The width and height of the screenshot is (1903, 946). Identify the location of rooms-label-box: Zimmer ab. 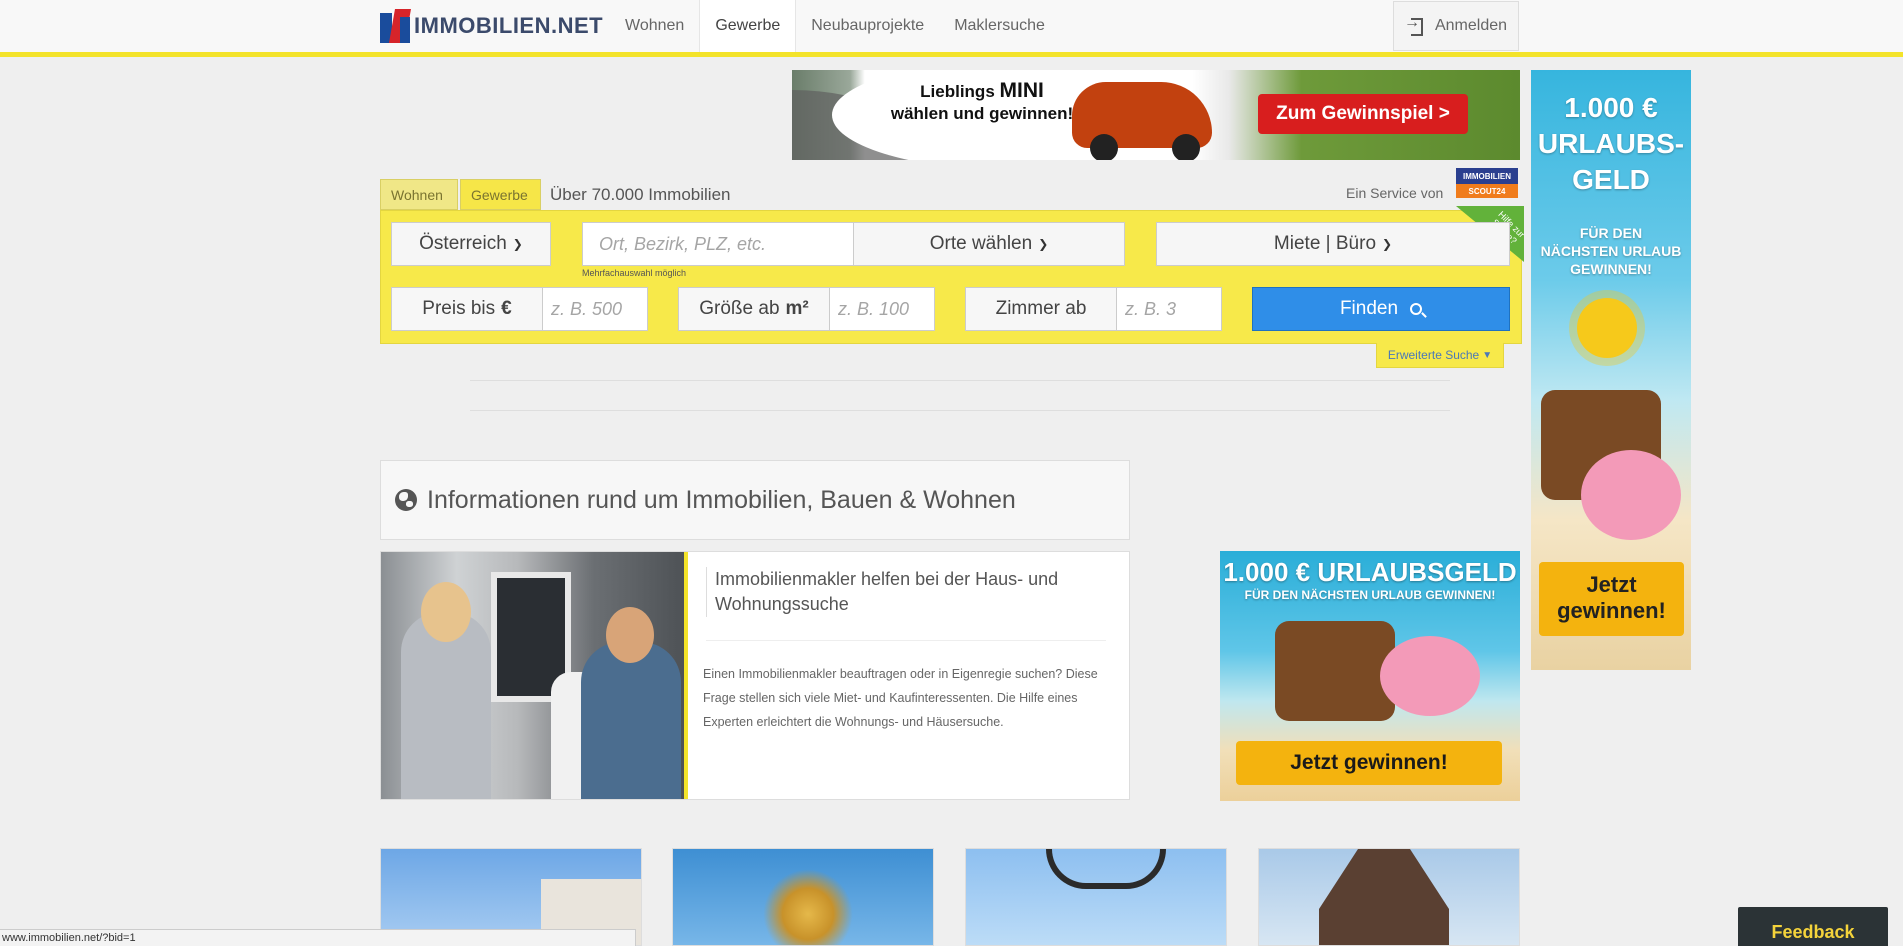
(1041, 309).